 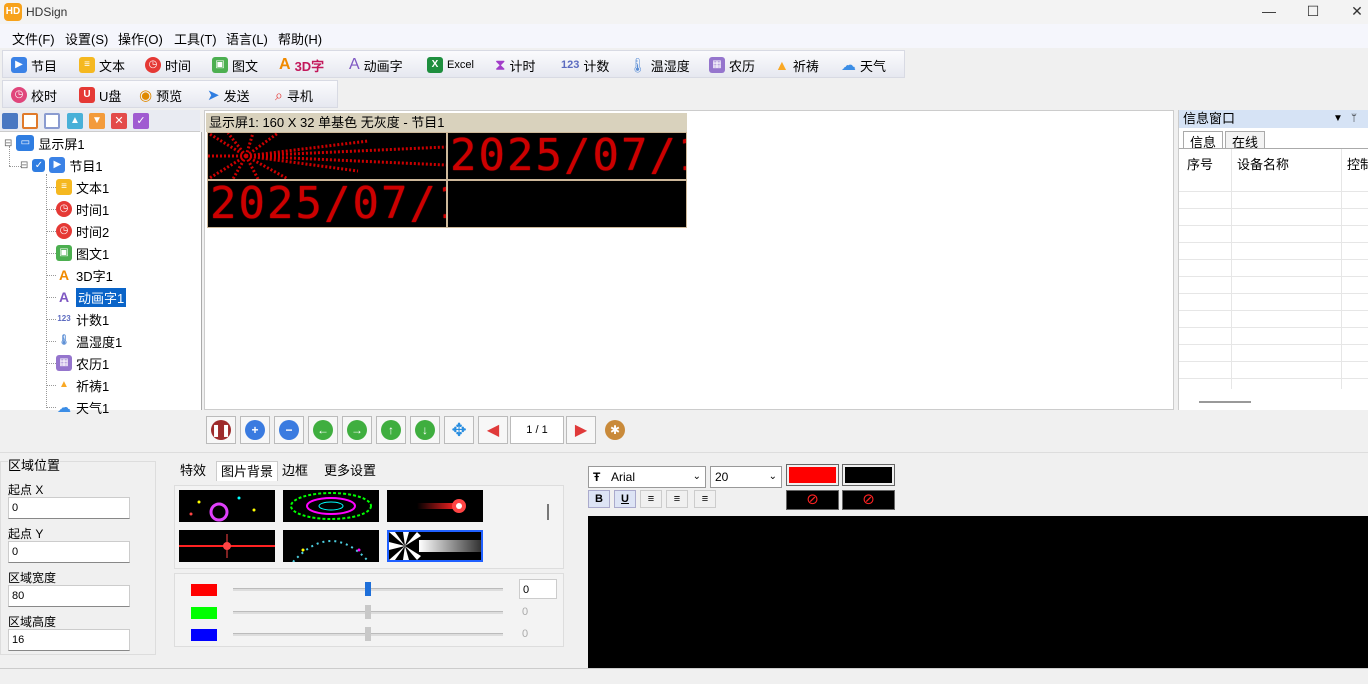 I want to click on align-right-button: ≡, so click(x=705, y=499).